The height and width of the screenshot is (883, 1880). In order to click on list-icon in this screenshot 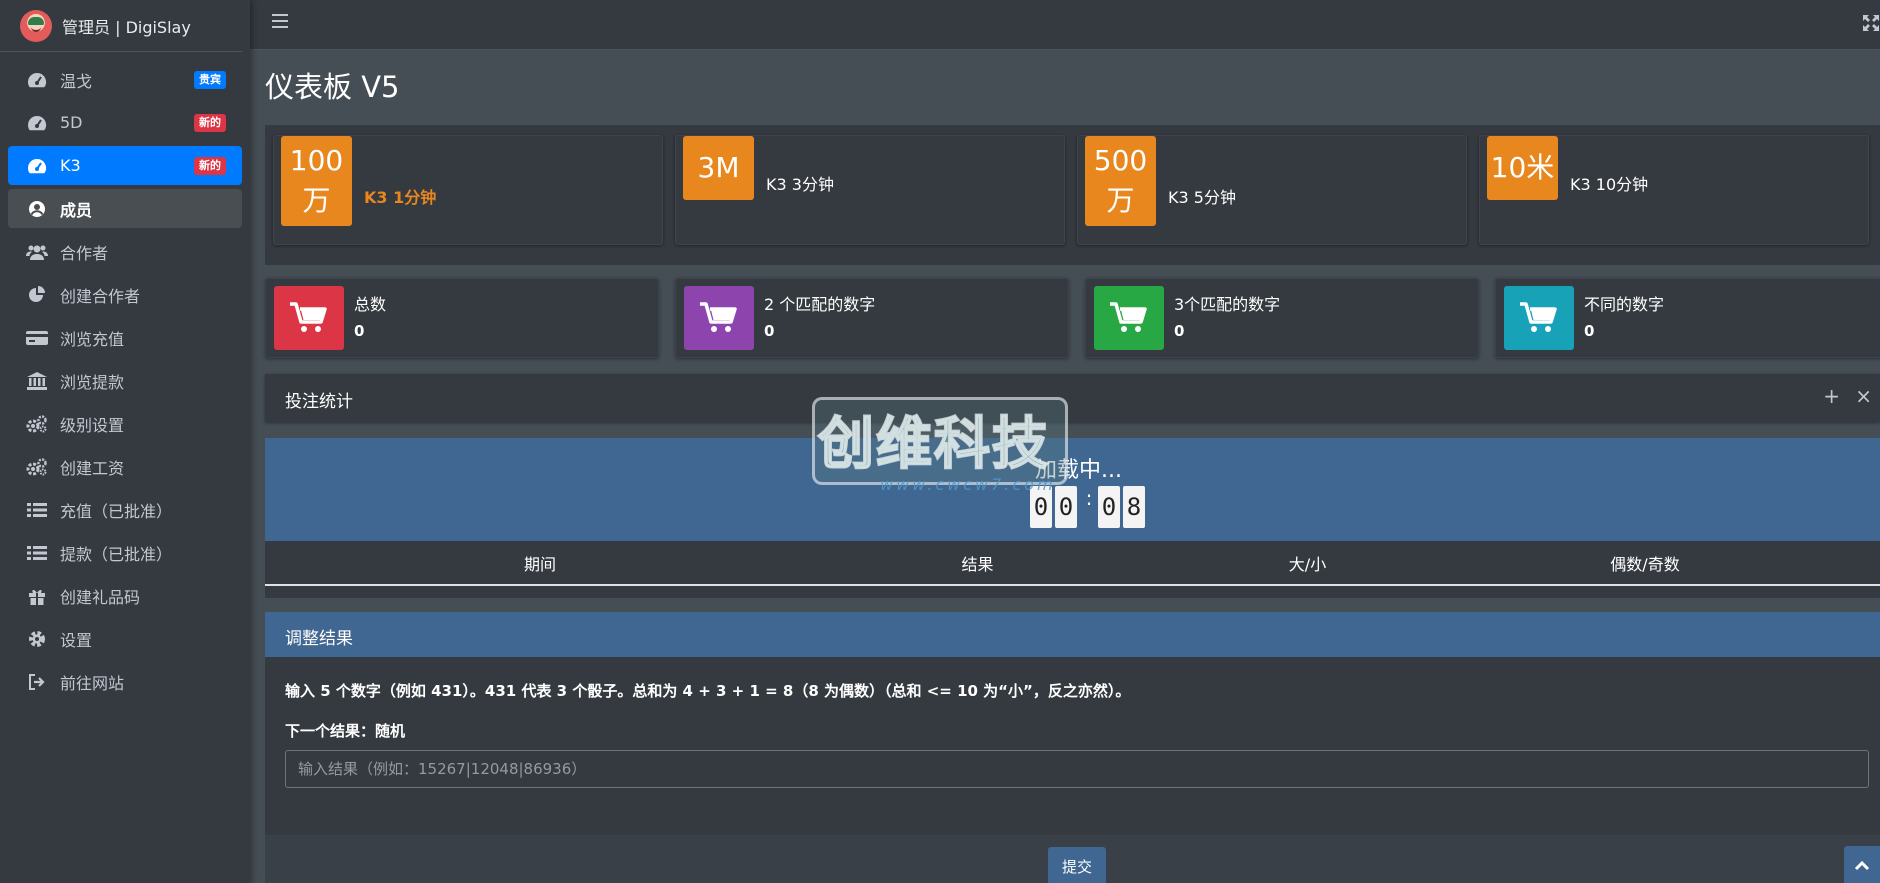, I will do `click(37, 510)`.